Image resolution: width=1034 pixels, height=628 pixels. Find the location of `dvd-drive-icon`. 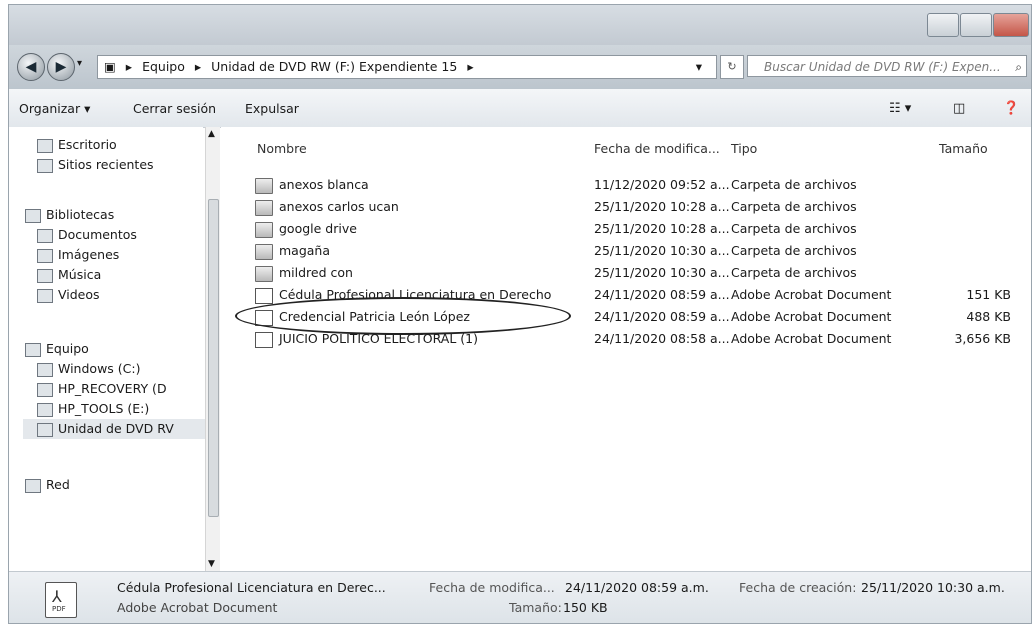

dvd-drive-icon is located at coordinates (45, 429).